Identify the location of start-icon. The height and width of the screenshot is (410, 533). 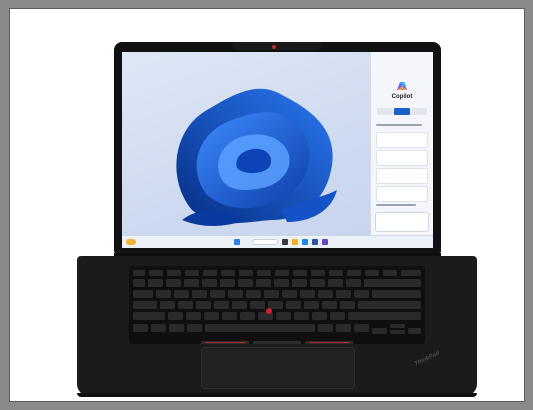
(237, 242).